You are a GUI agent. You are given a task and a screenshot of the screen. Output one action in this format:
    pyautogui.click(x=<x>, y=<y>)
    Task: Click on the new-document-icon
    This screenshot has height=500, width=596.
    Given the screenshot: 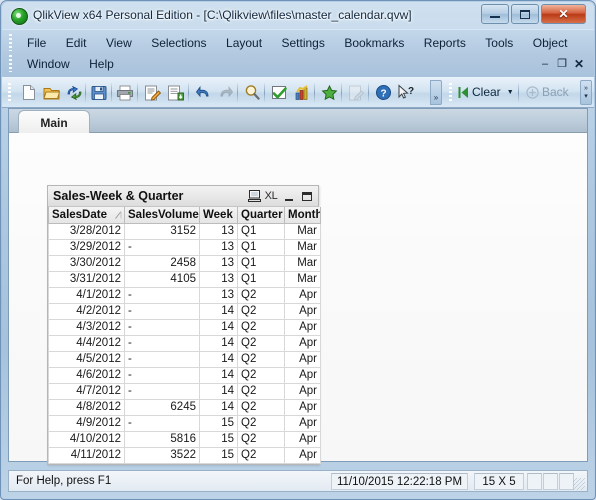 What is the action you would take?
    pyautogui.click(x=29, y=92)
    